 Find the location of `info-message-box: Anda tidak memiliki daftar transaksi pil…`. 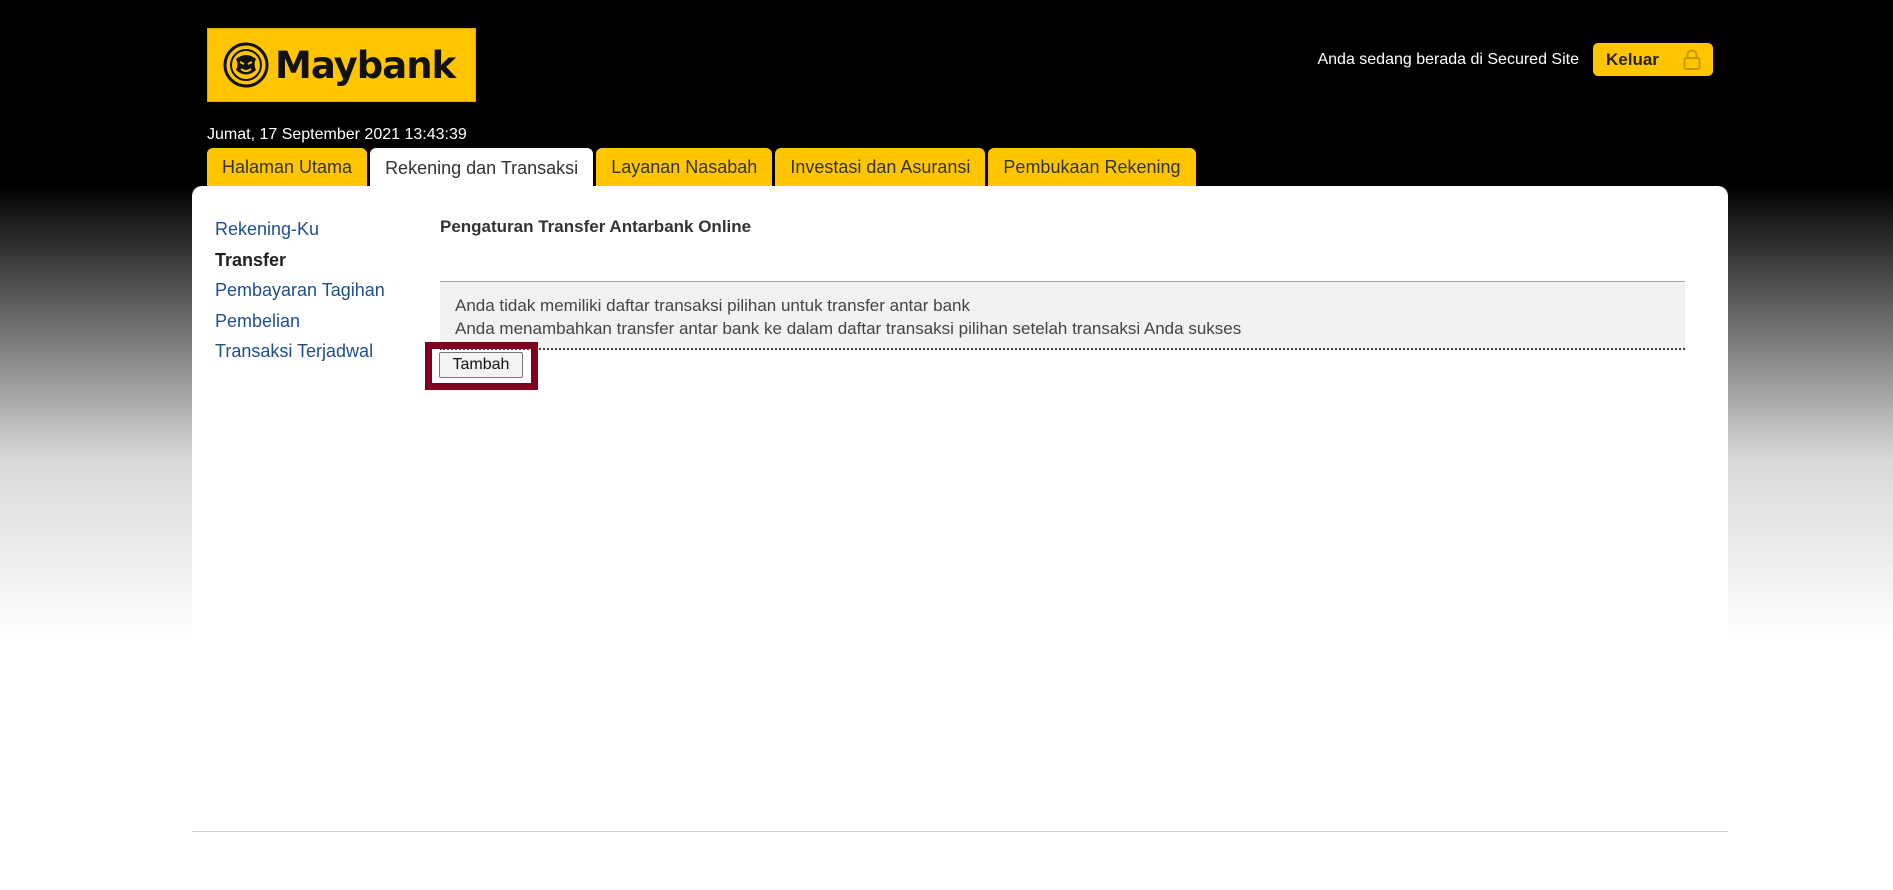

info-message-box: Anda tidak memiliki daftar transaksi pil… is located at coordinates (1062, 315).